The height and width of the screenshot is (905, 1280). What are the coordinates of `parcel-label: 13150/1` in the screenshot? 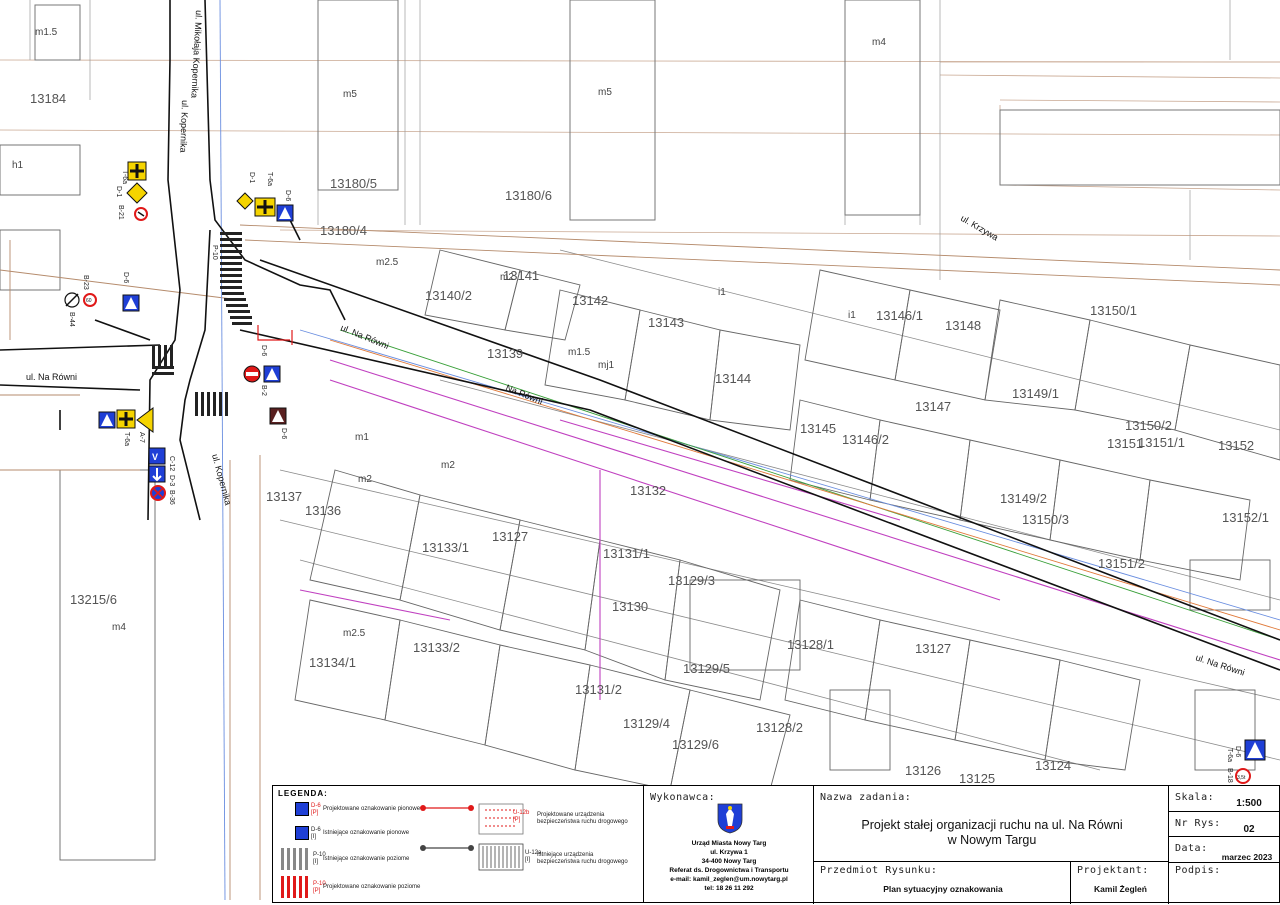 It's located at (1113, 310).